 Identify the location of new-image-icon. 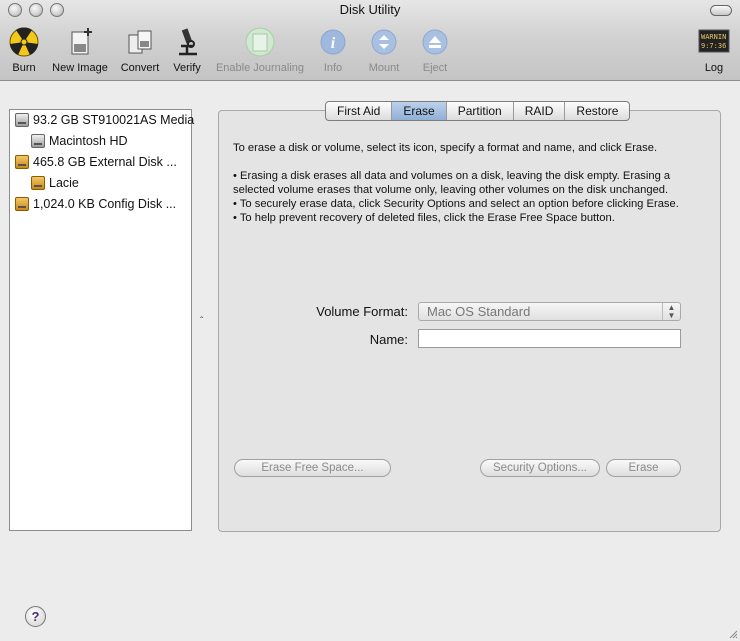
(81, 41).